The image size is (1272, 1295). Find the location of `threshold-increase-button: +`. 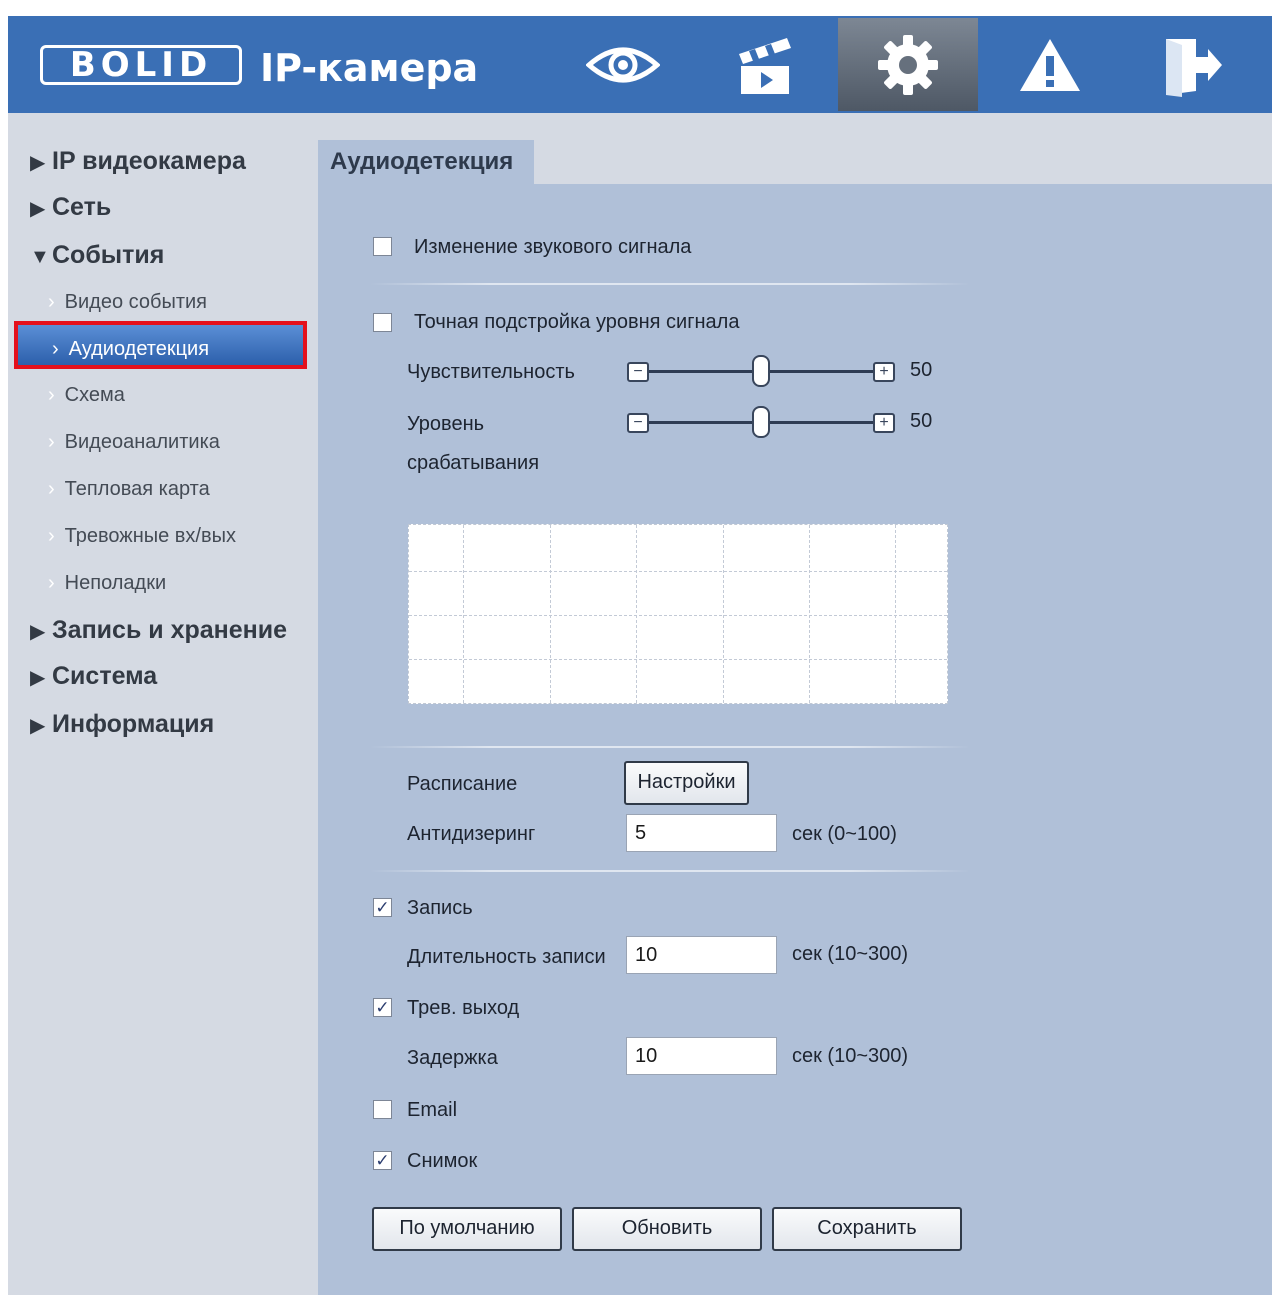

threshold-increase-button: + is located at coordinates (884, 423).